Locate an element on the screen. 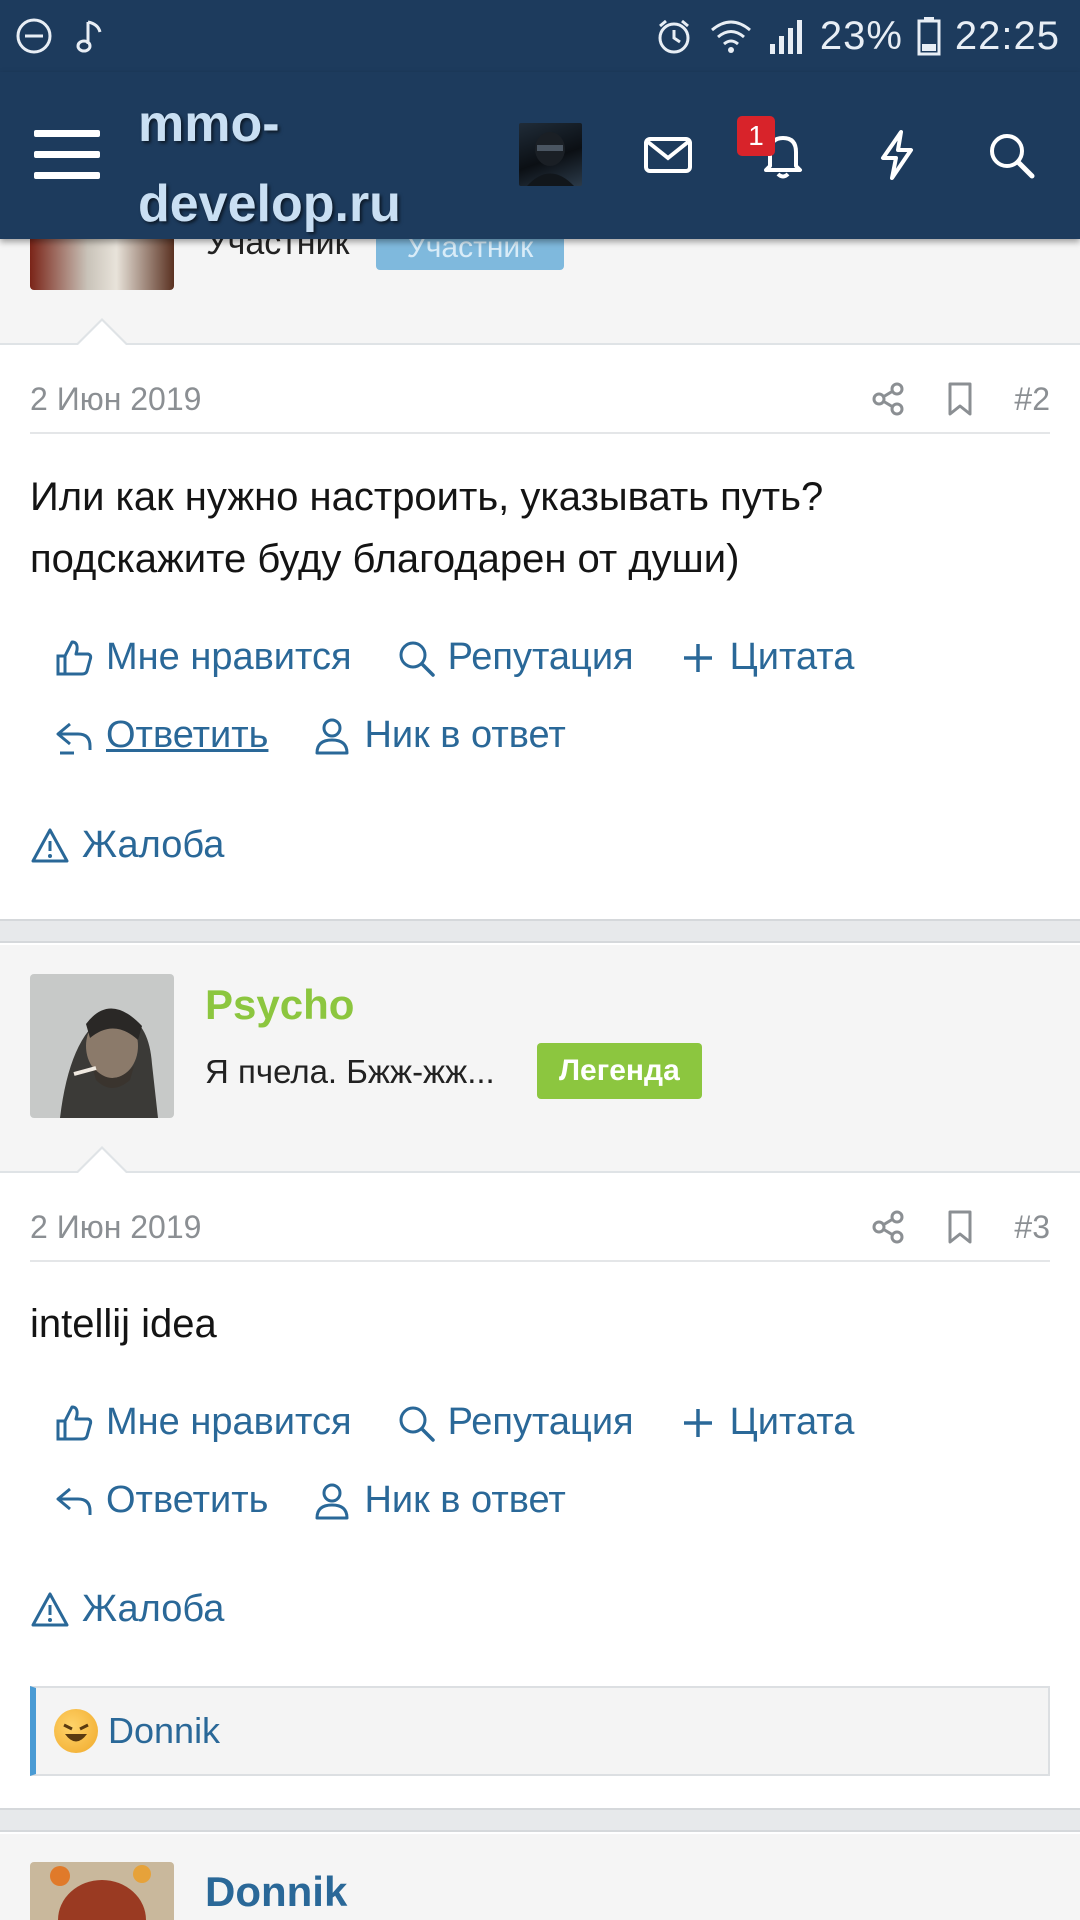 Image resolution: width=1080 pixels, height=1920 pixels. status-right: 23% 22:25 is located at coordinates (857, 36).